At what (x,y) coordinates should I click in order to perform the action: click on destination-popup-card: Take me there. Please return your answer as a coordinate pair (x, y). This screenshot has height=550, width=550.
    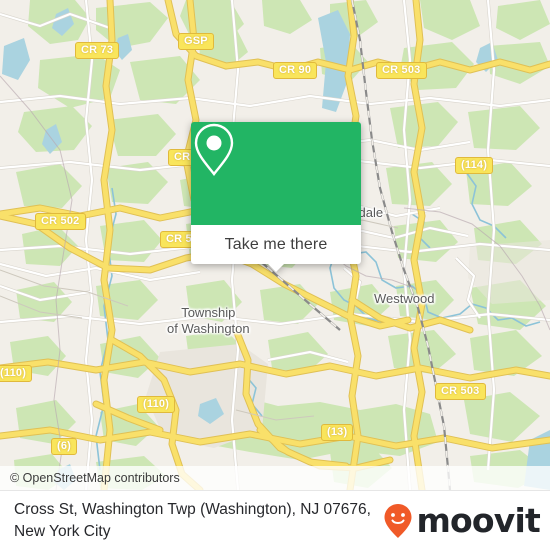
    Looking at the image, I should click on (276, 197).